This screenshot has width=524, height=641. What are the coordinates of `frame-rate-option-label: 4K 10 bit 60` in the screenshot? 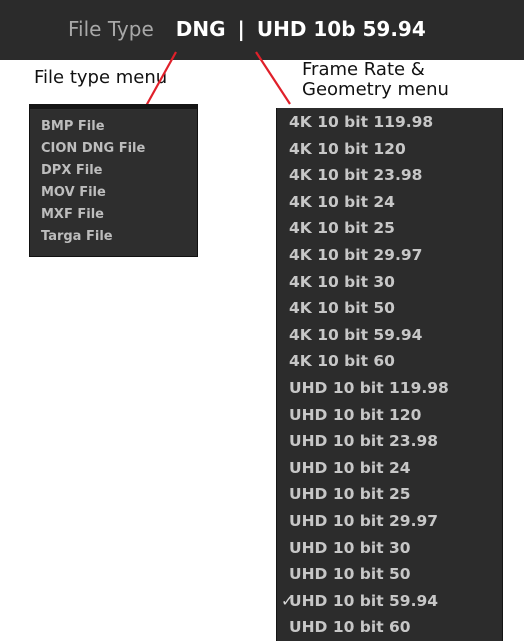 It's located at (342, 361).